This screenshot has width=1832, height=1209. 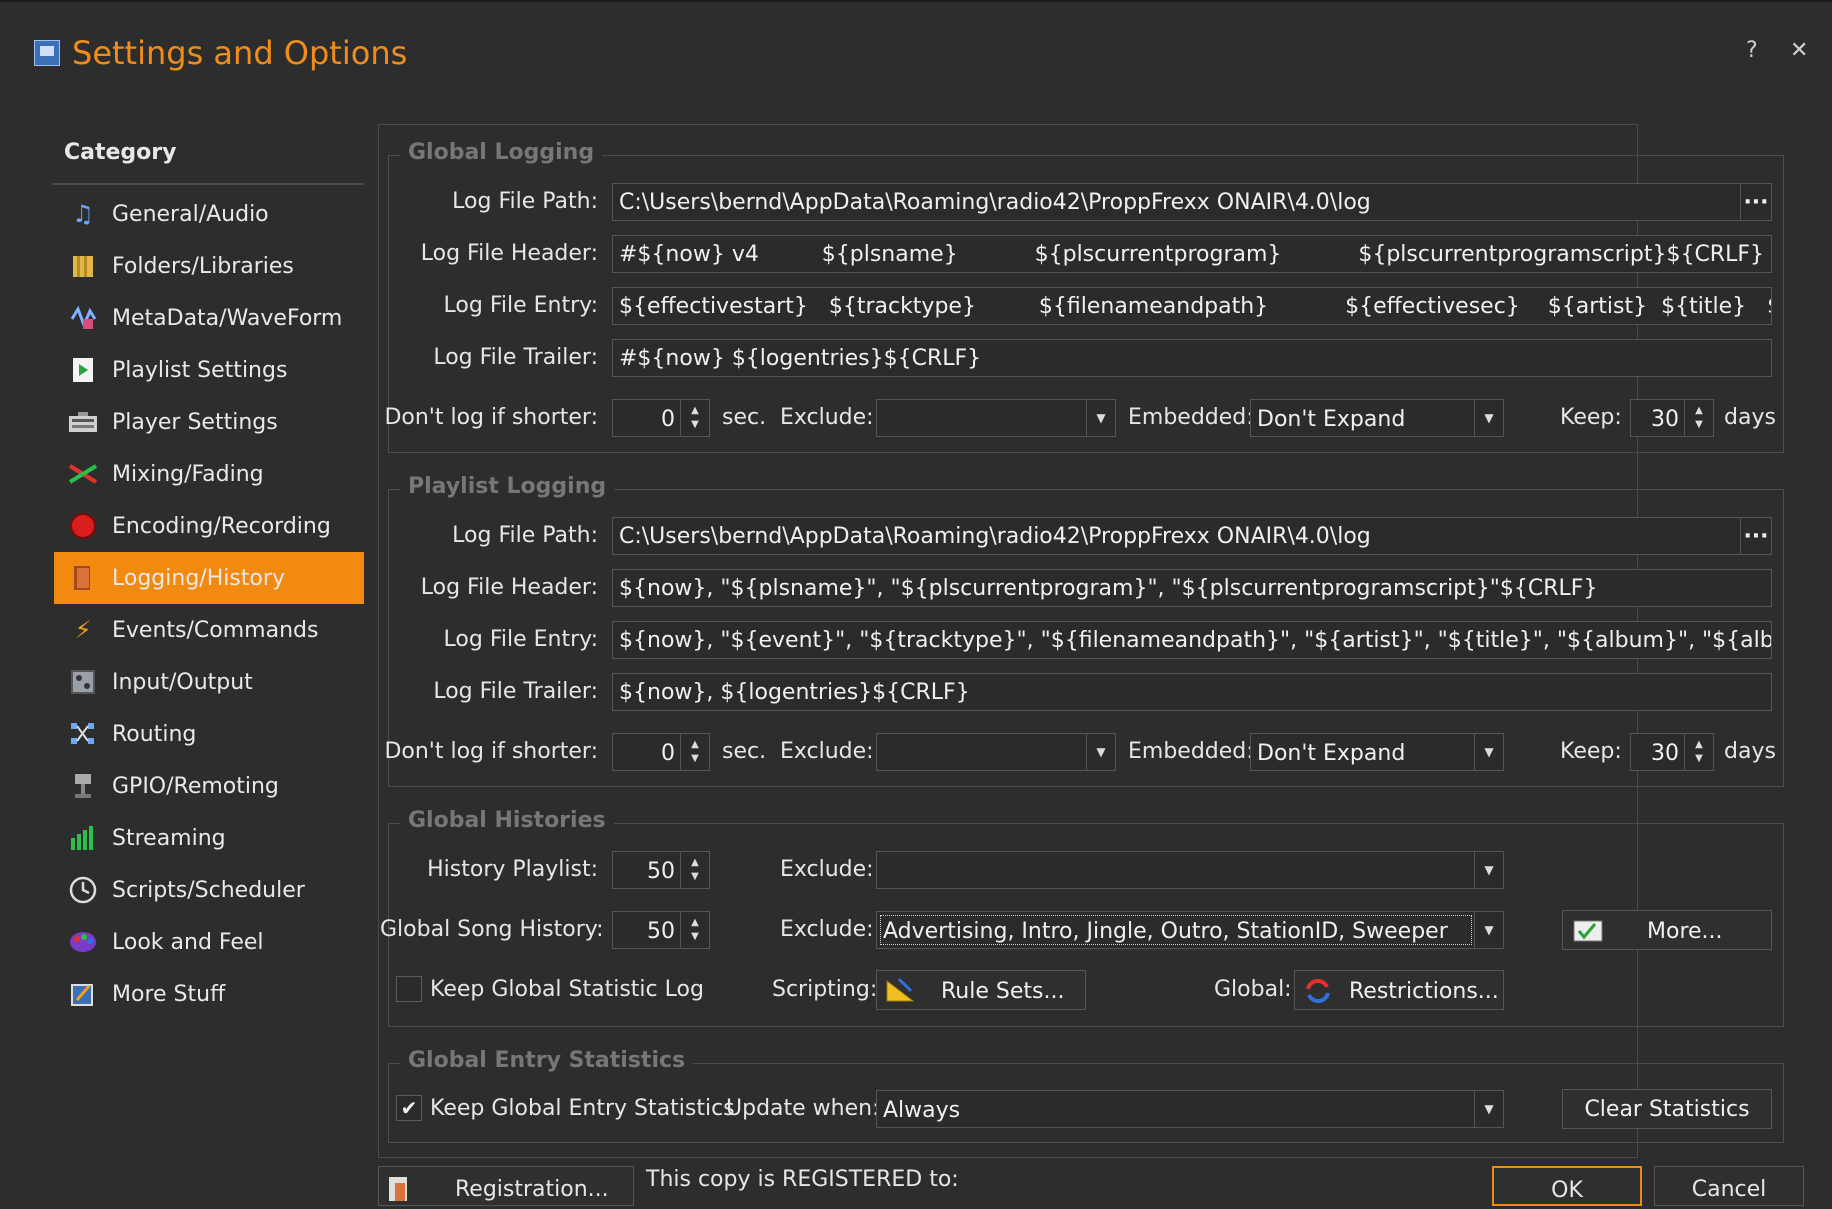 What do you see at coordinates (209, 526) in the screenshot?
I see `sidebar-item-encoding-recording: Encoding/Recording` at bounding box center [209, 526].